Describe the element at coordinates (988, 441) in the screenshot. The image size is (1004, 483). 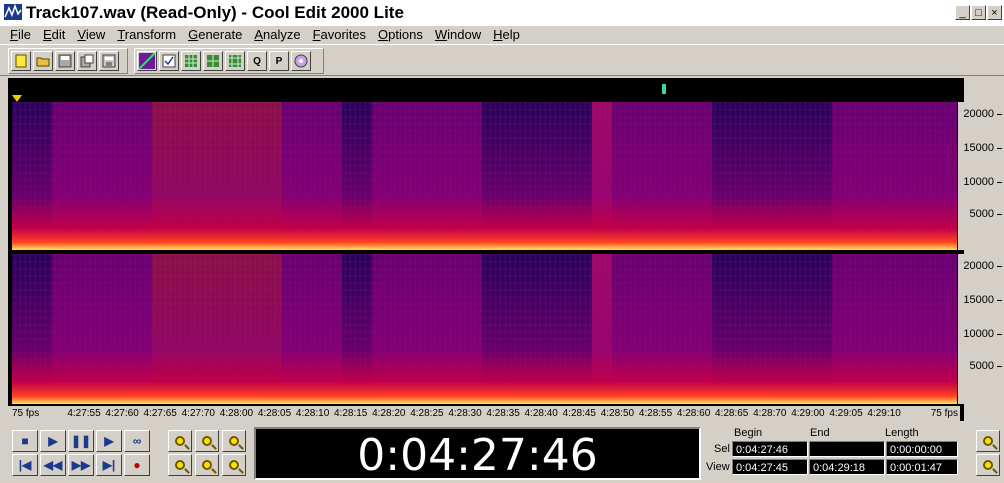
I see `vertical-zoom-out-icon` at that location.